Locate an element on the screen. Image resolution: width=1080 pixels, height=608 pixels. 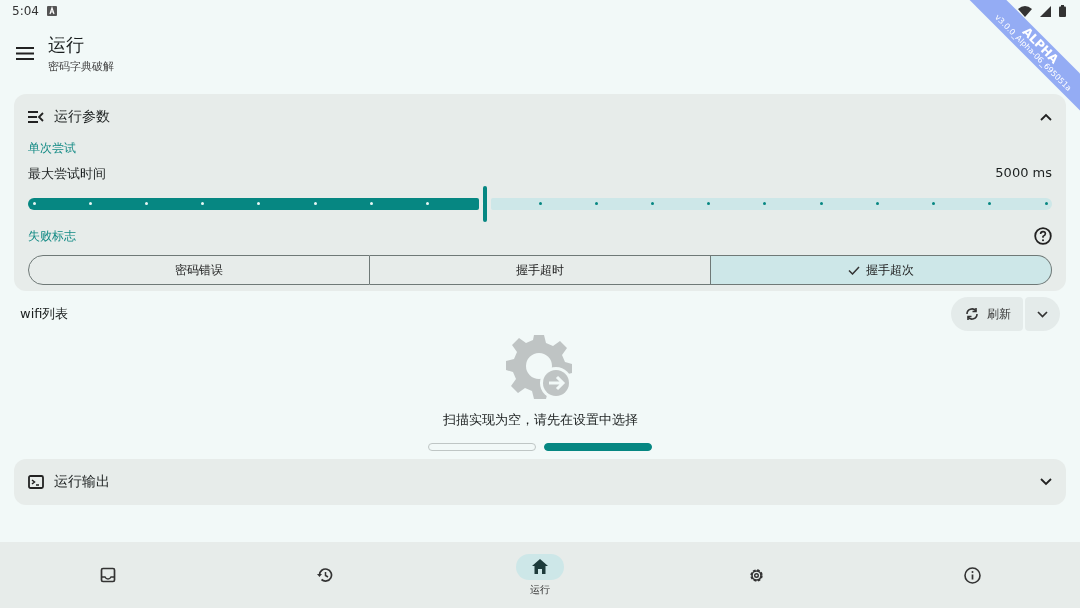
wifi-icon is located at coordinates (1025, 11).